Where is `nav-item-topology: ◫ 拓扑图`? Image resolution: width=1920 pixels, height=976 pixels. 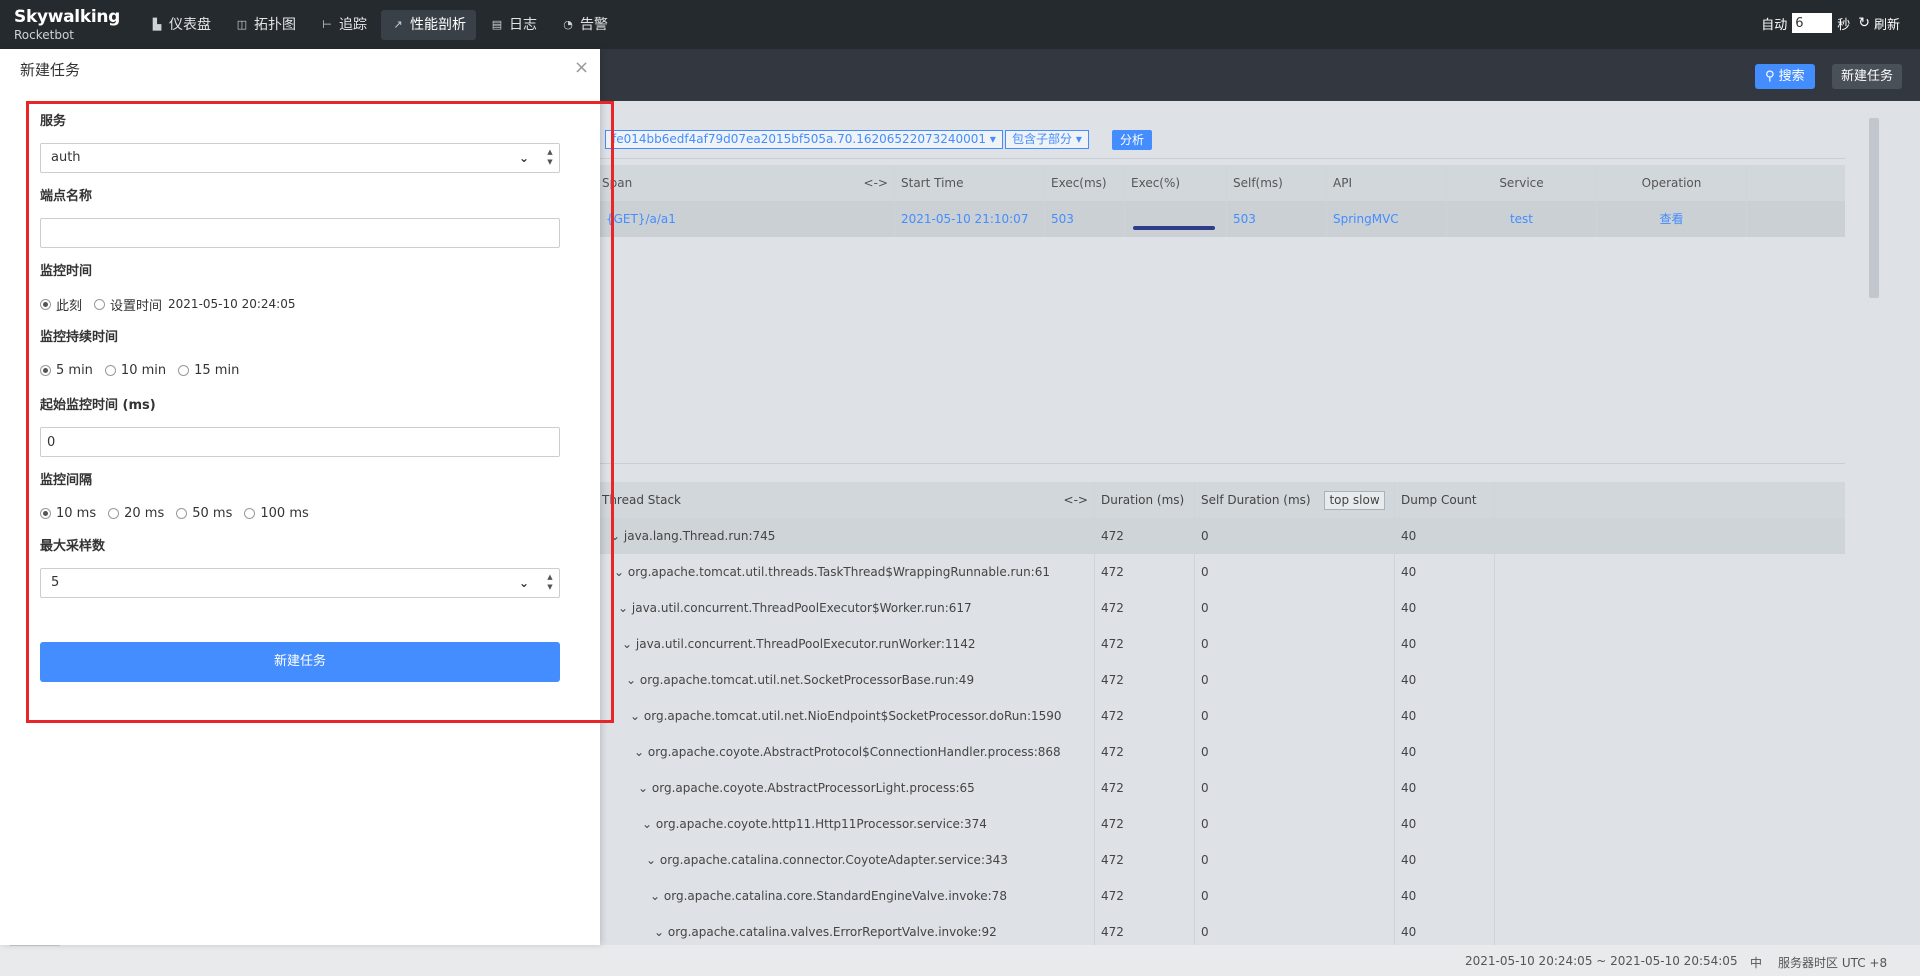 nav-item-topology: ◫ 拓扑图 is located at coordinates (265, 25).